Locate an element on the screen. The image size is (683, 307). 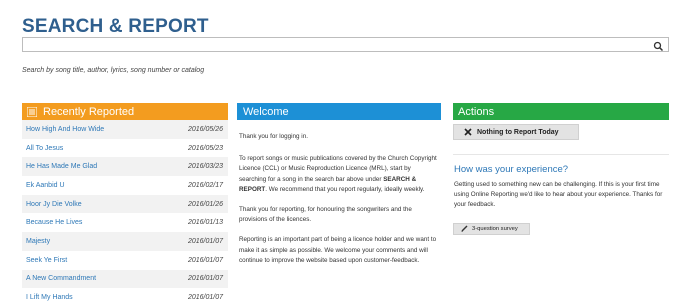
list-item: All To Jesus 2016/05/23 is located at coordinates (125, 148).